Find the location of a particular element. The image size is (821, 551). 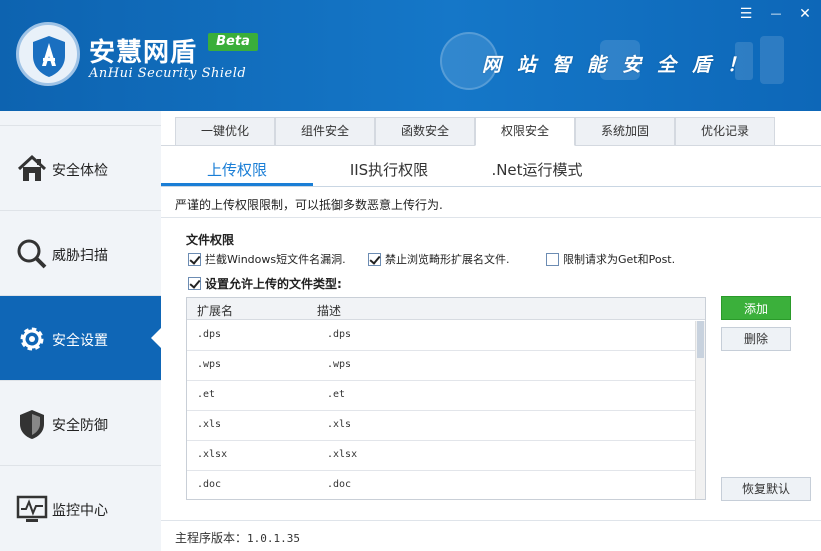

description-divider is located at coordinates (491, 217).